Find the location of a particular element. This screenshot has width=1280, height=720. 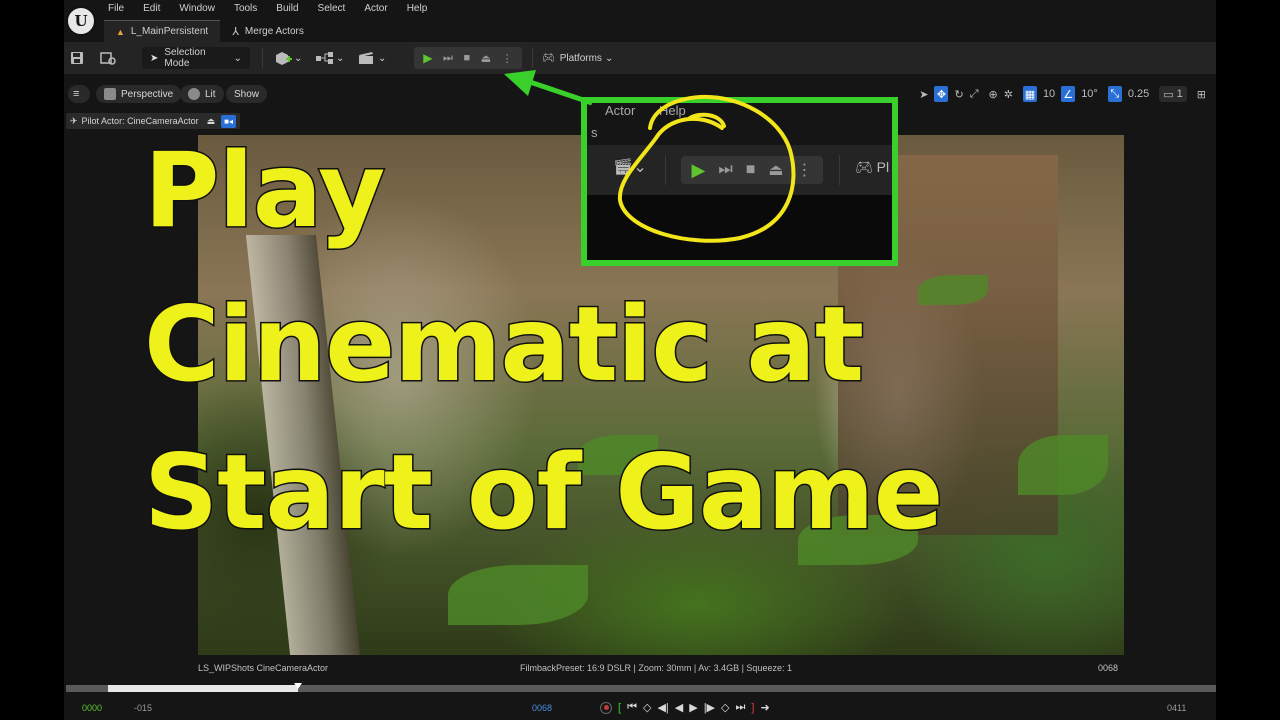

selection-mode-dropdown: ➤ Selection Mode ⌄ is located at coordinates (196, 58).